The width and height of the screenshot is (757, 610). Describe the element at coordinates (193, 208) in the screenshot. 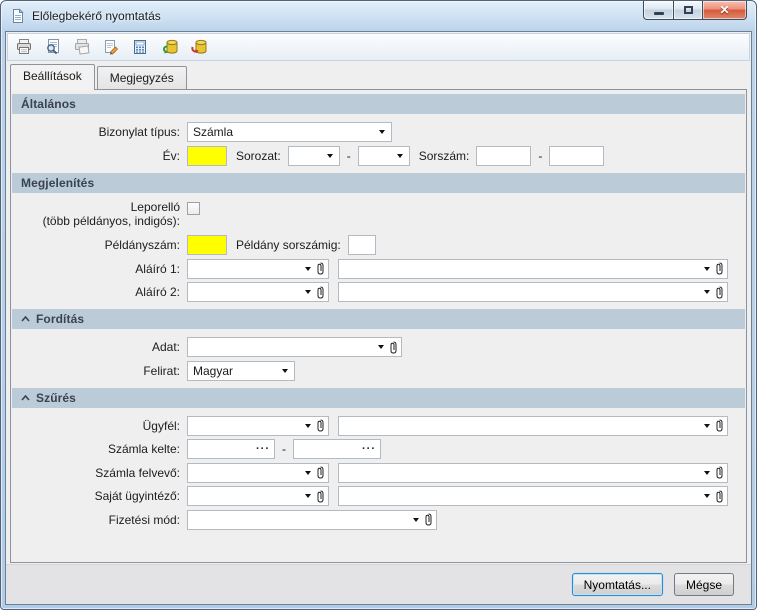

I see `leporello-checkbox` at that location.